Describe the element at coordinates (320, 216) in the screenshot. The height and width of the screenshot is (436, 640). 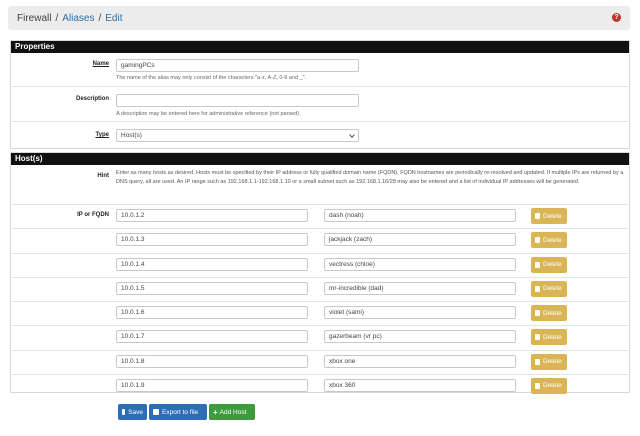
I see `host-row: IP or FQDN 10.0.1.2 dash (noah) Delete` at that location.